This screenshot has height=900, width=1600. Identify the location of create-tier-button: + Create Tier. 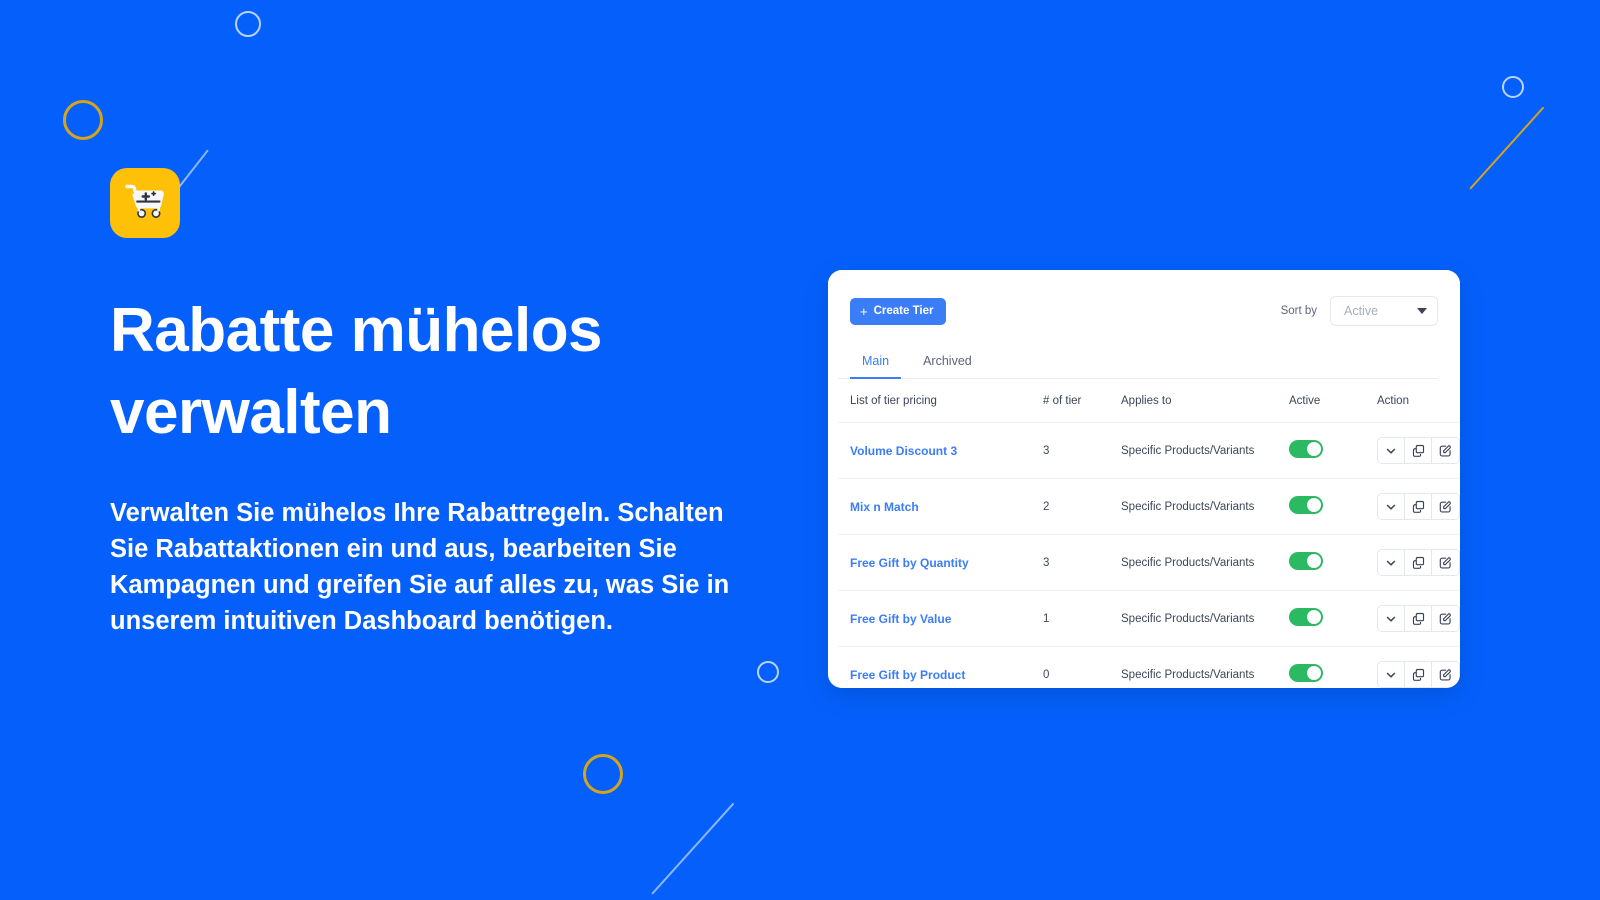
(898, 311).